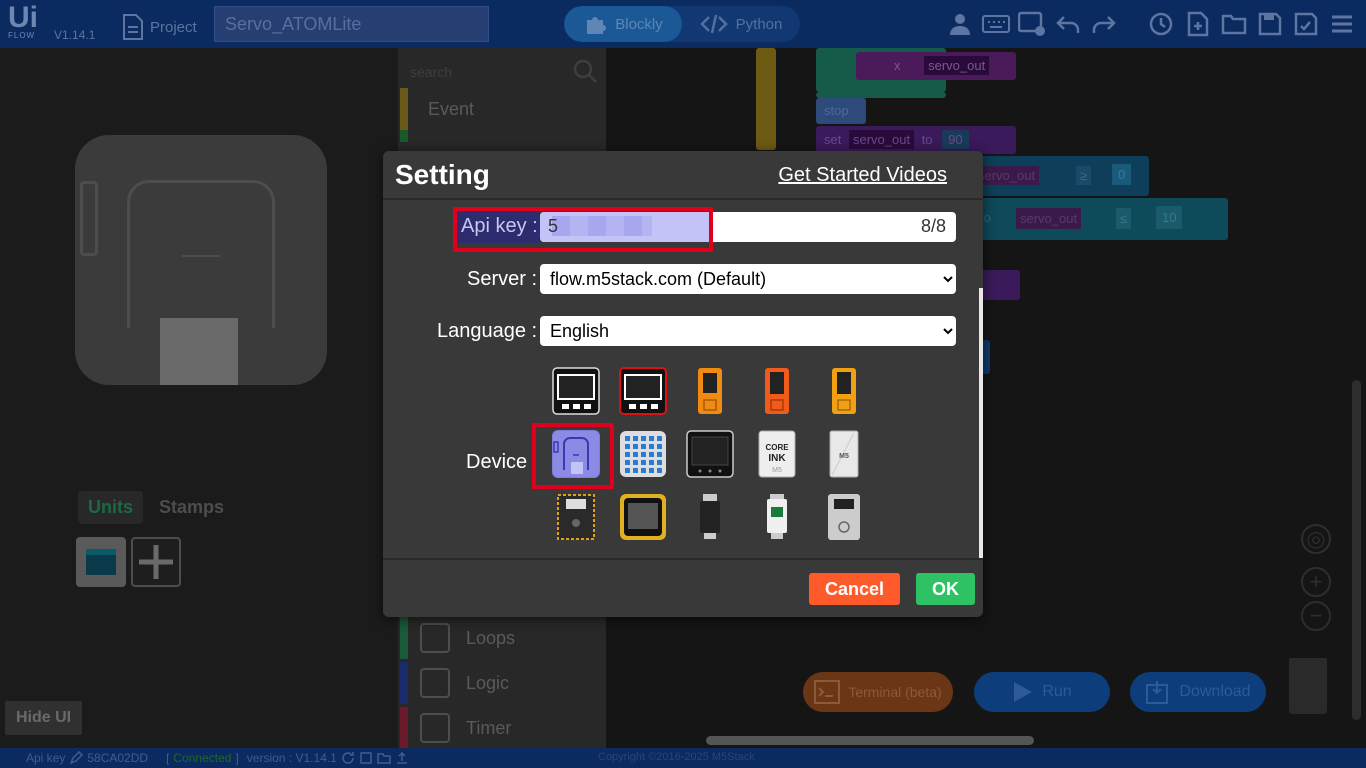 The height and width of the screenshot is (768, 1366). What do you see at coordinates (1356, 550) in the screenshot?
I see `vertical-scrollbar` at bounding box center [1356, 550].